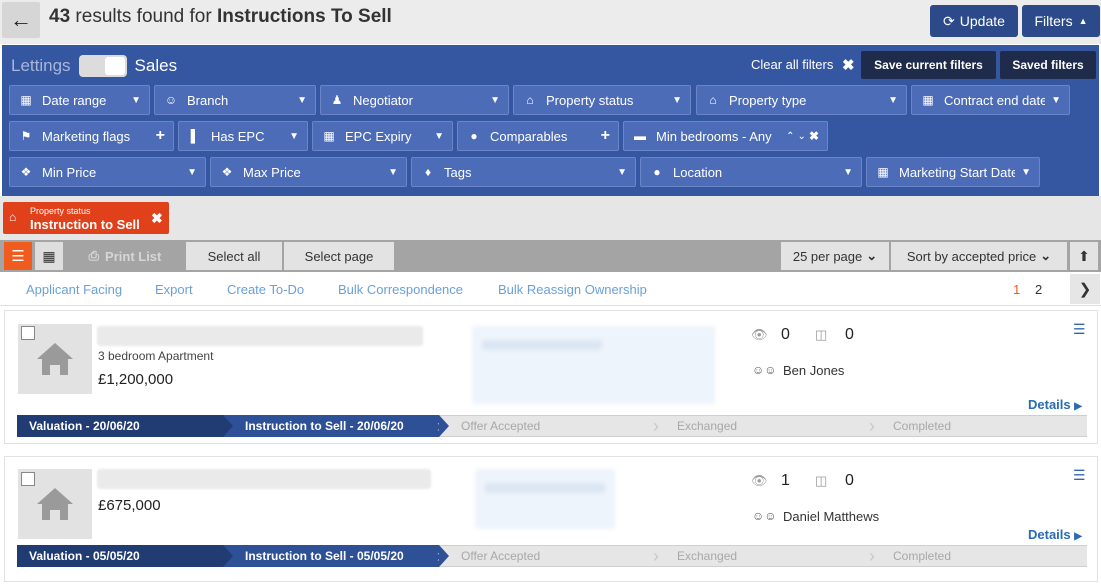 The width and height of the screenshot is (1101, 584). Describe the element at coordinates (792, 64) in the screenshot. I see `clear-all-filters-link: Clear all filters` at that location.